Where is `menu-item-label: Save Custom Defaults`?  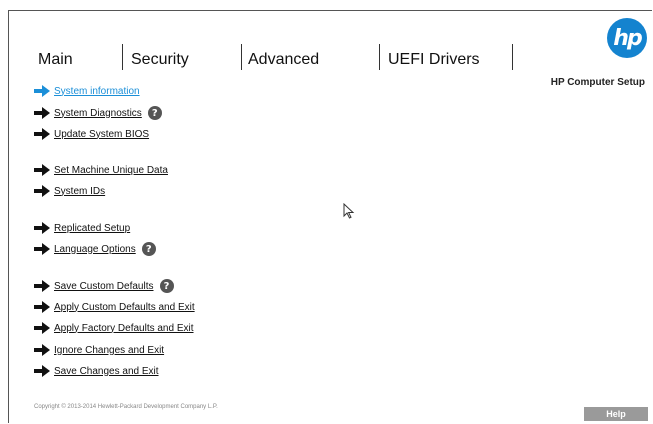 menu-item-label: Save Custom Defaults is located at coordinates (104, 286).